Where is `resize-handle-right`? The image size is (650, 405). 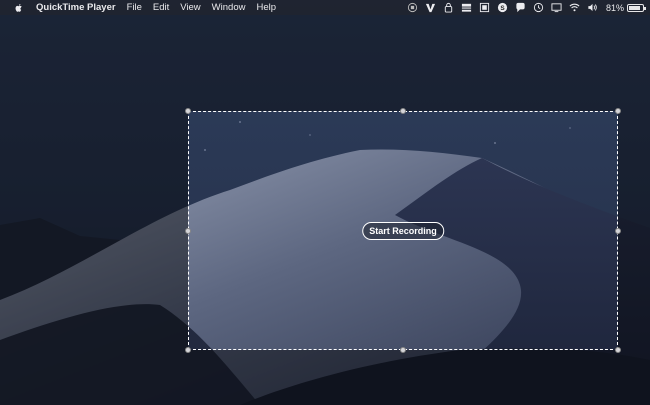 resize-handle-right is located at coordinates (618, 231).